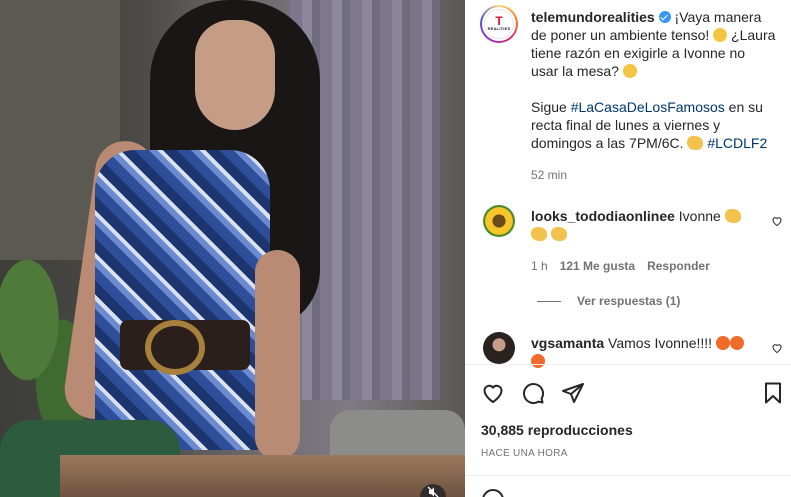 The width and height of the screenshot is (791, 497). Describe the element at coordinates (277, 355) in the screenshot. I see `person-arm-right` at that location.